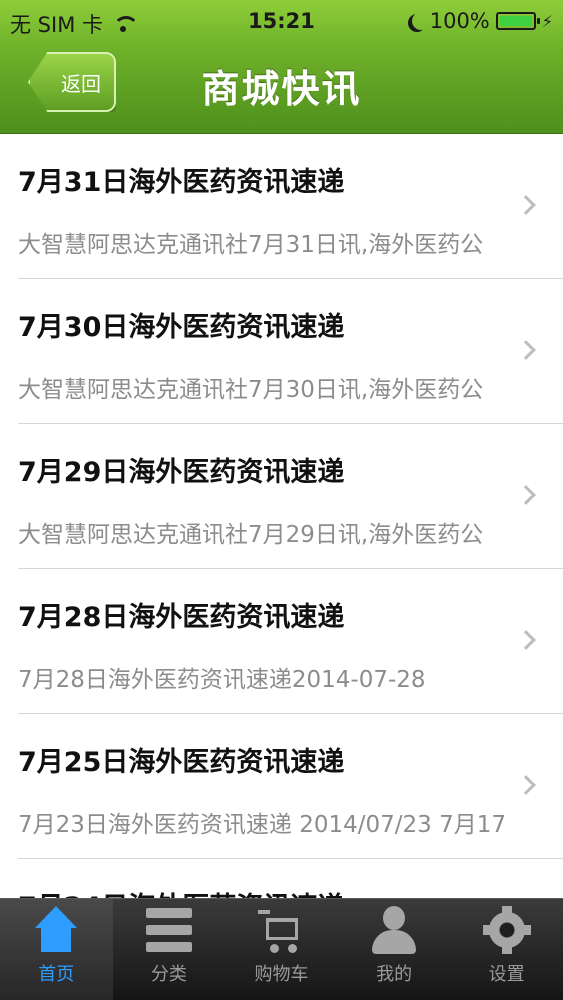 The image size is (563, 1000). What do you see at coordinates (394, 974) in the screenshot?
I see `tab-label: 我的` at bounding box center [394, 974].